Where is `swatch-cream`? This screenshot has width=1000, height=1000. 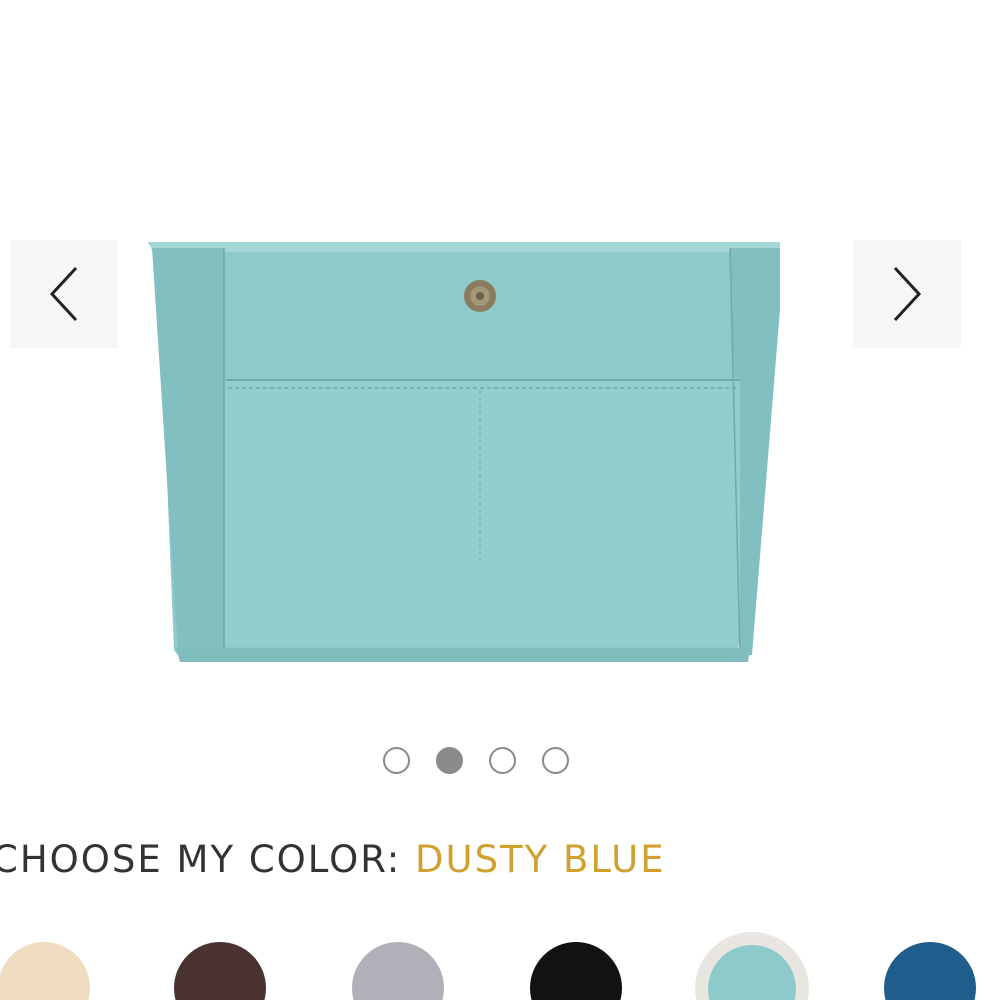
swatch-cream is located at coordinates (45, 971).